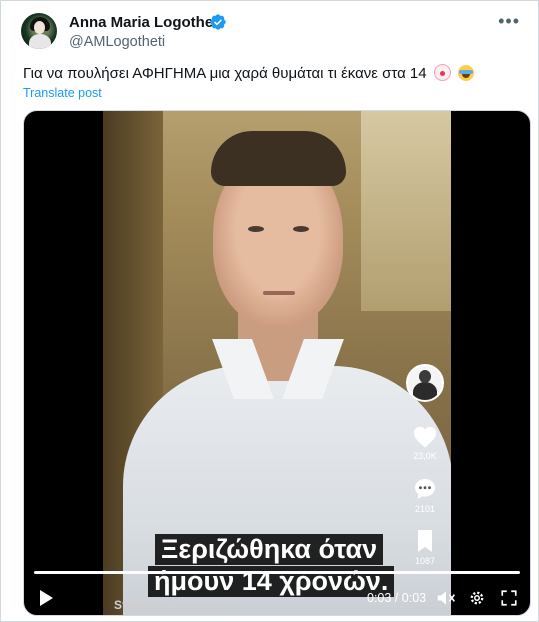  Describe the element at coordinates (397, 598) in the screenshot. I see `video-time: 0:03 / 0:03` at that location.